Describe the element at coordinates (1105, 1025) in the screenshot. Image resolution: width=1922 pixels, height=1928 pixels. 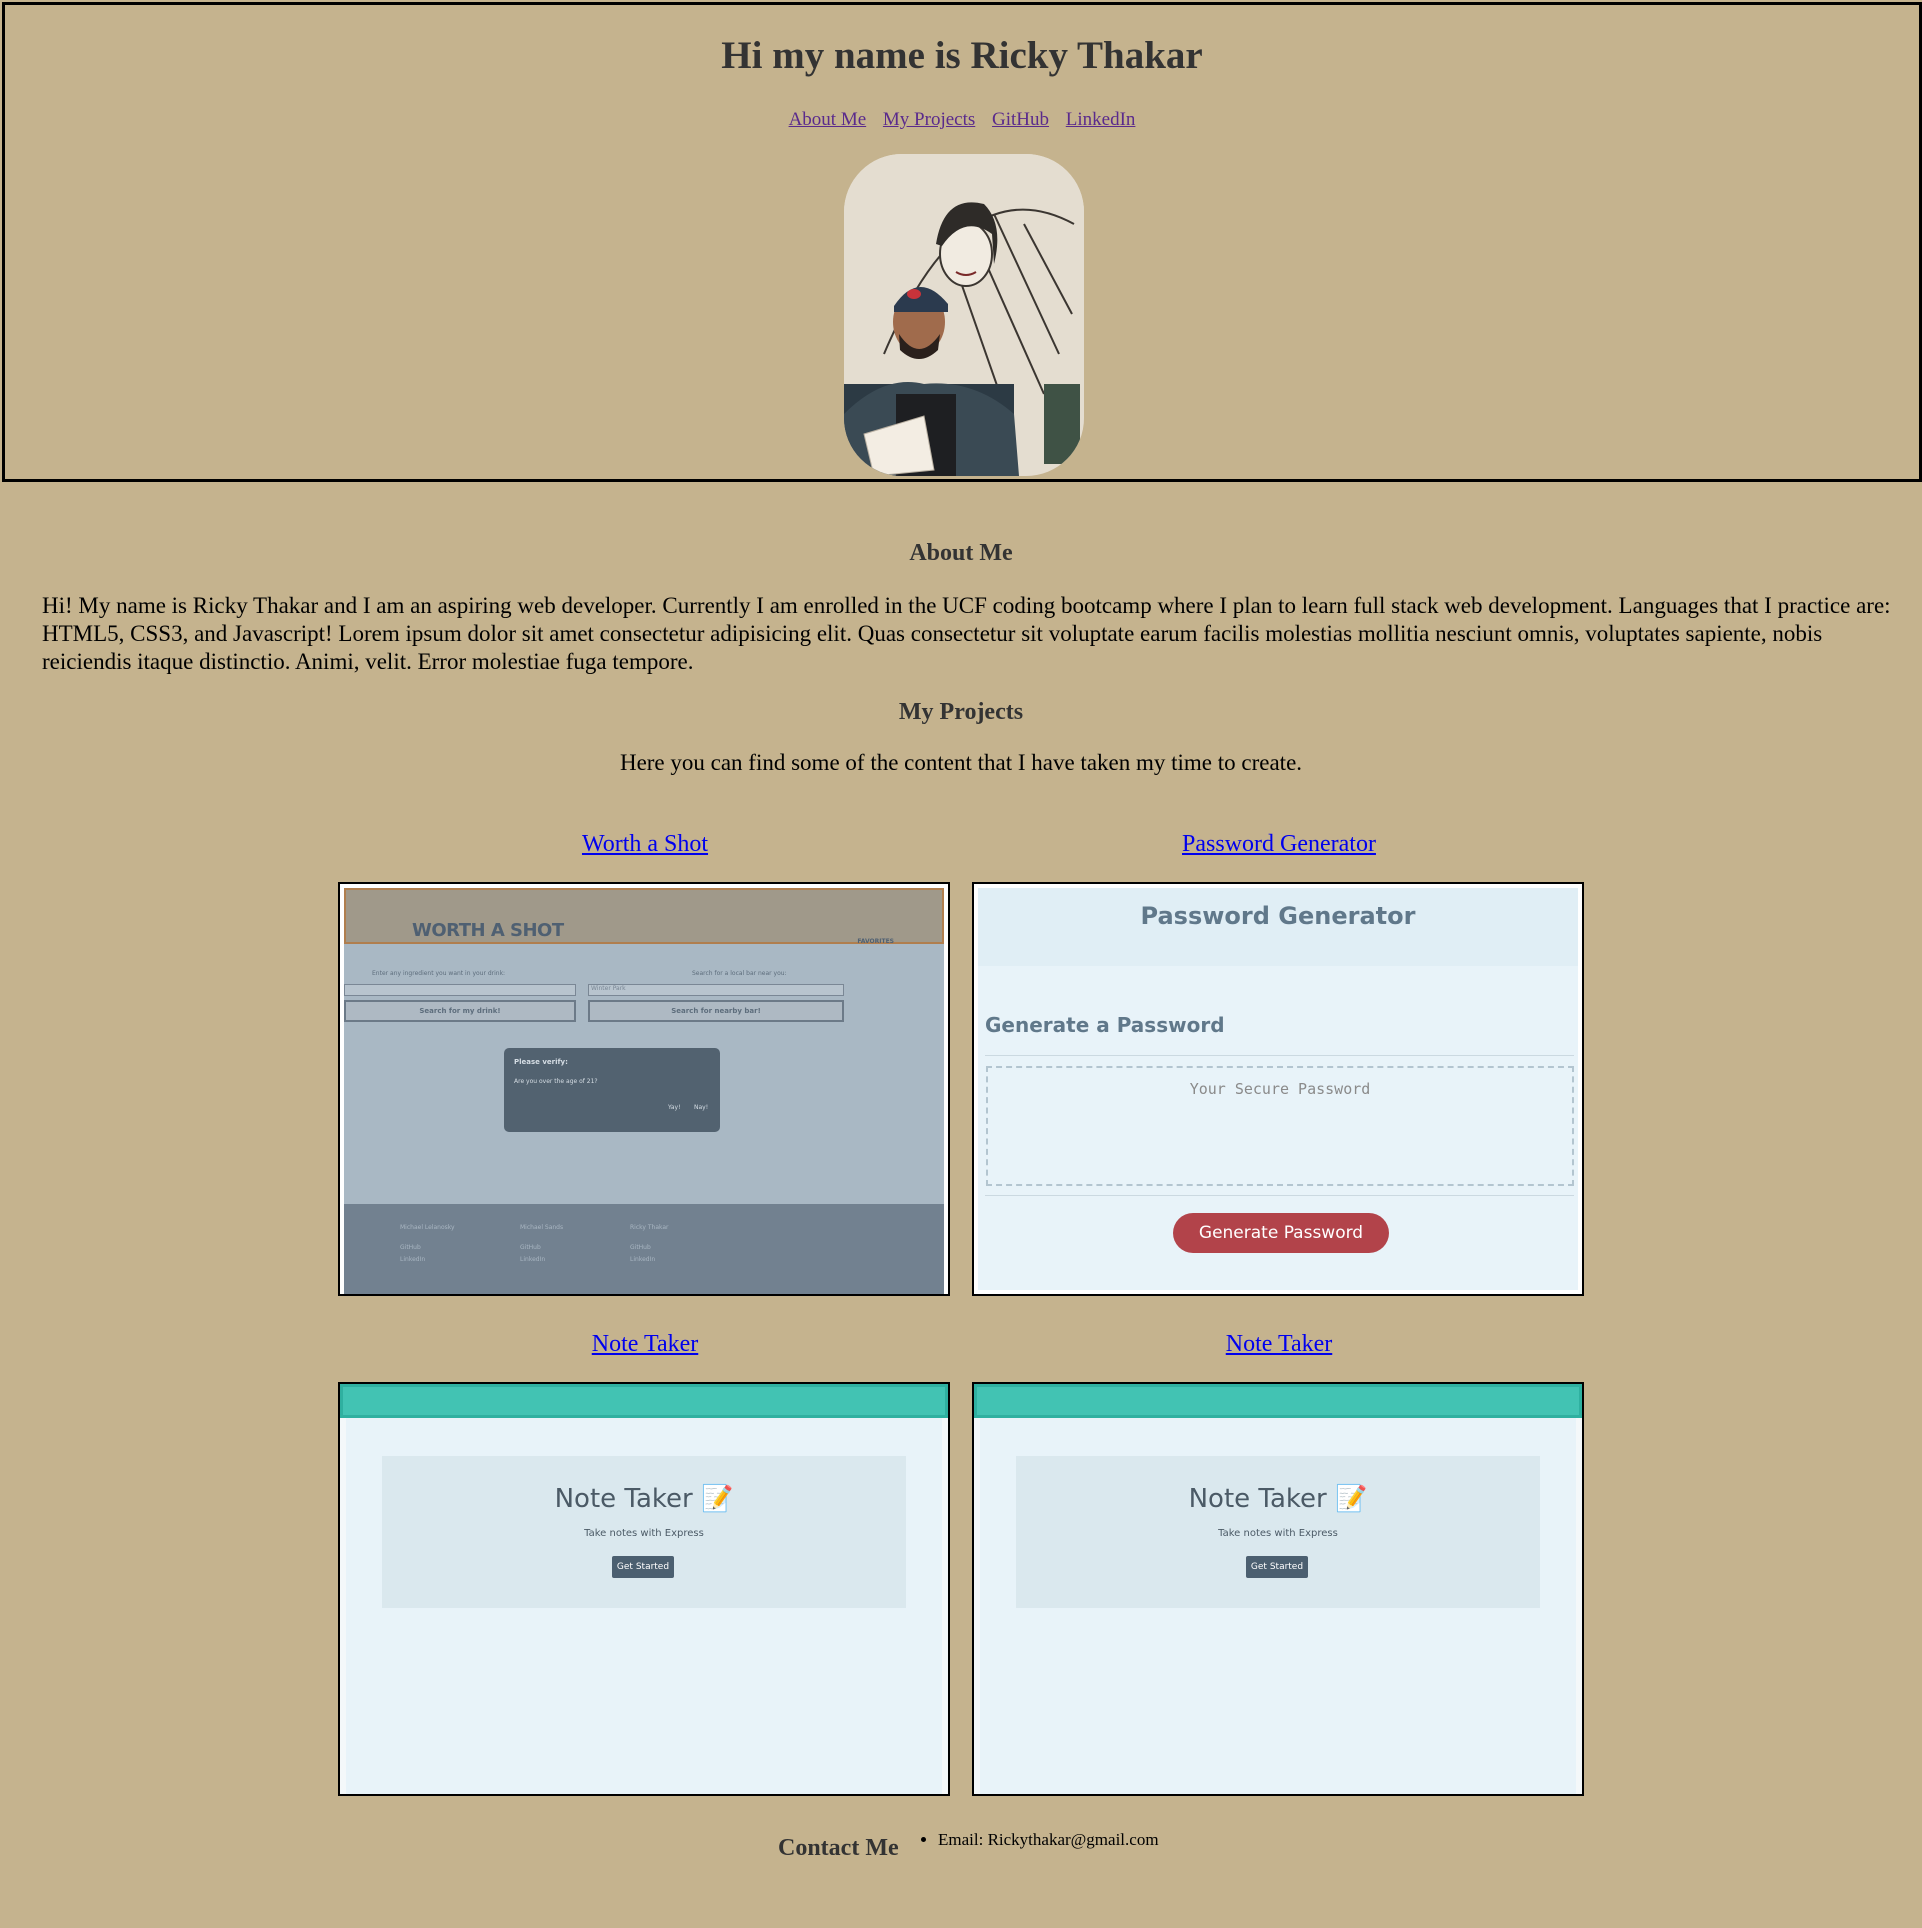
I see `password-generator-subtitle: Generate a Password` at that location.